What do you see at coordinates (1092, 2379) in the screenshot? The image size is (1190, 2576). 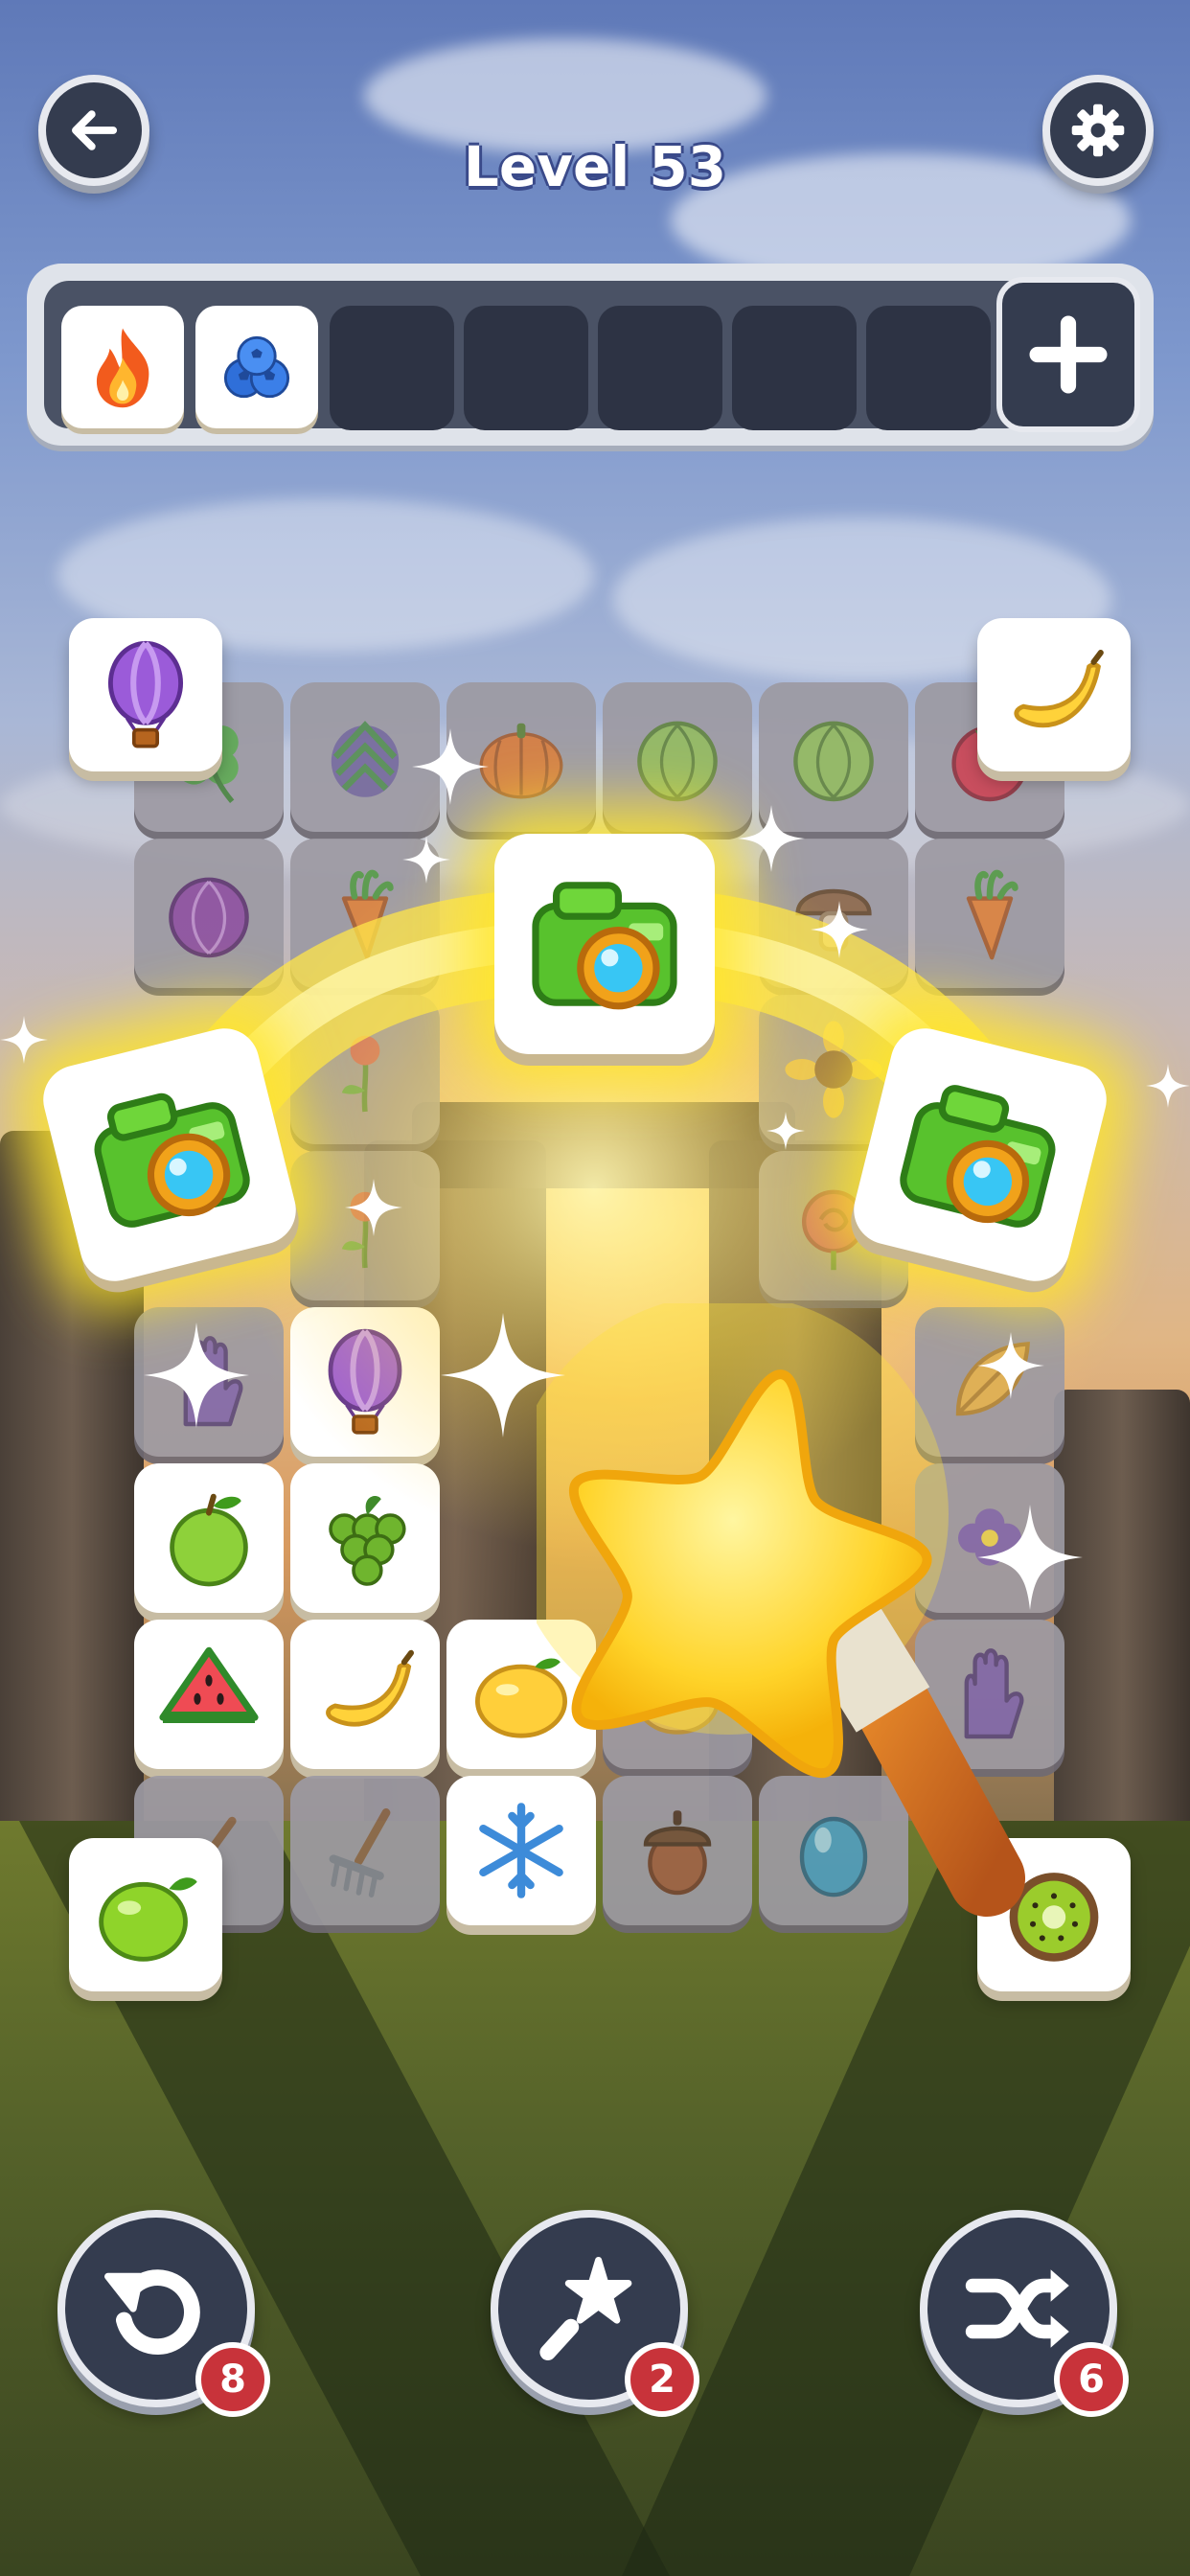 I see `shuffle-count-badge: 6` at bounding box center [1092, 2379].